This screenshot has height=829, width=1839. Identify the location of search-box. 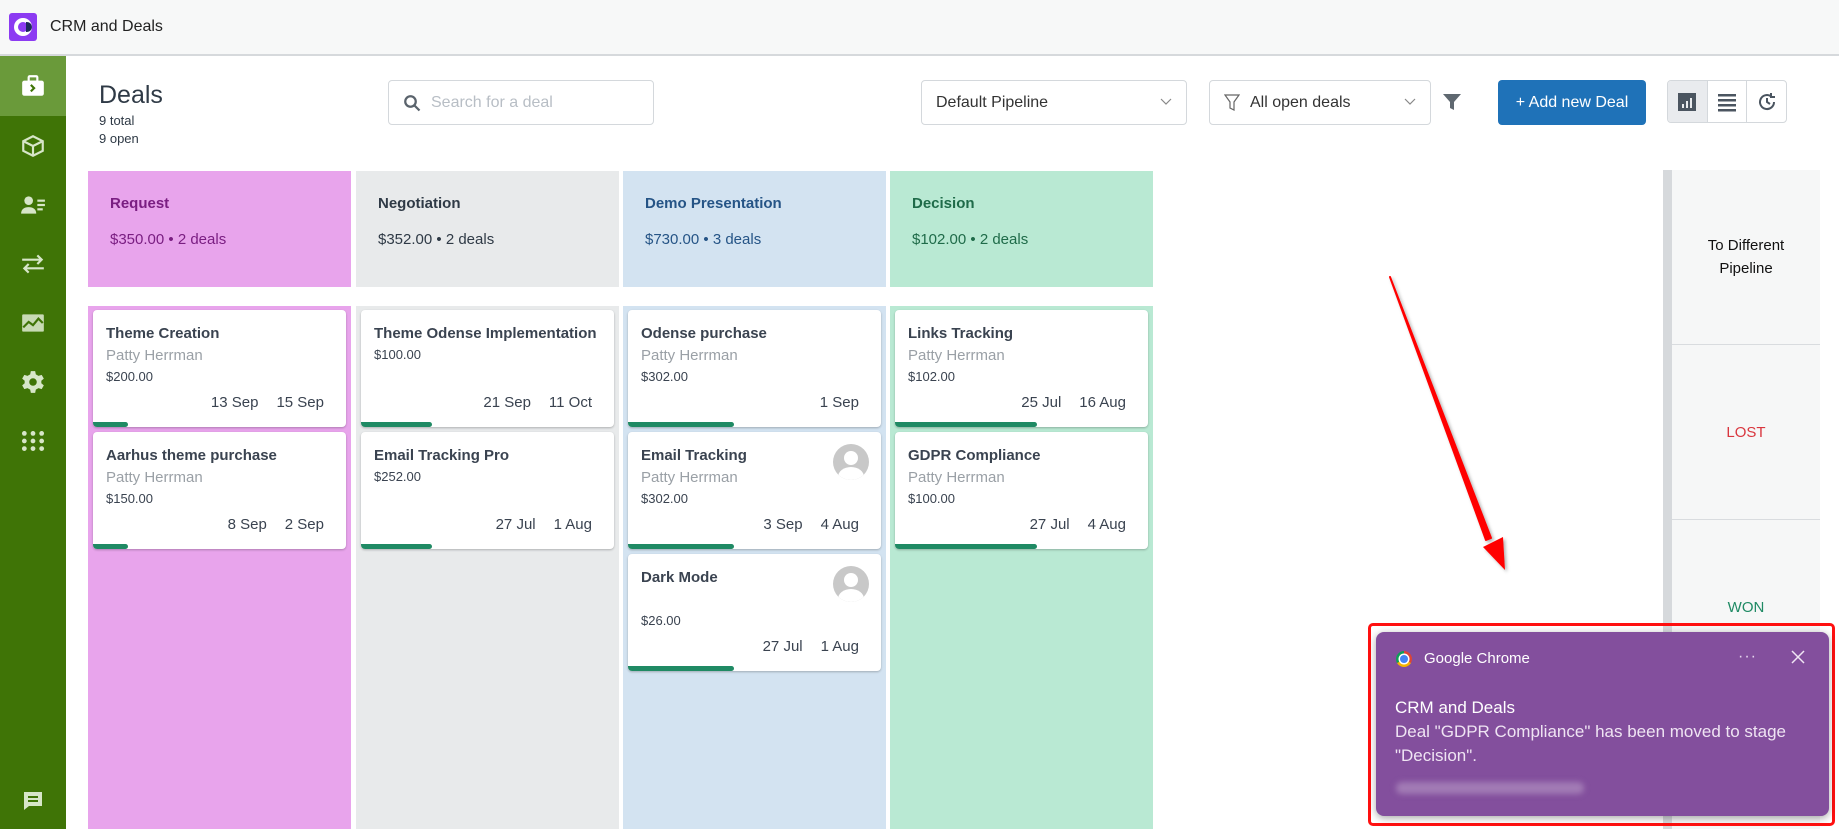
(521, 102).